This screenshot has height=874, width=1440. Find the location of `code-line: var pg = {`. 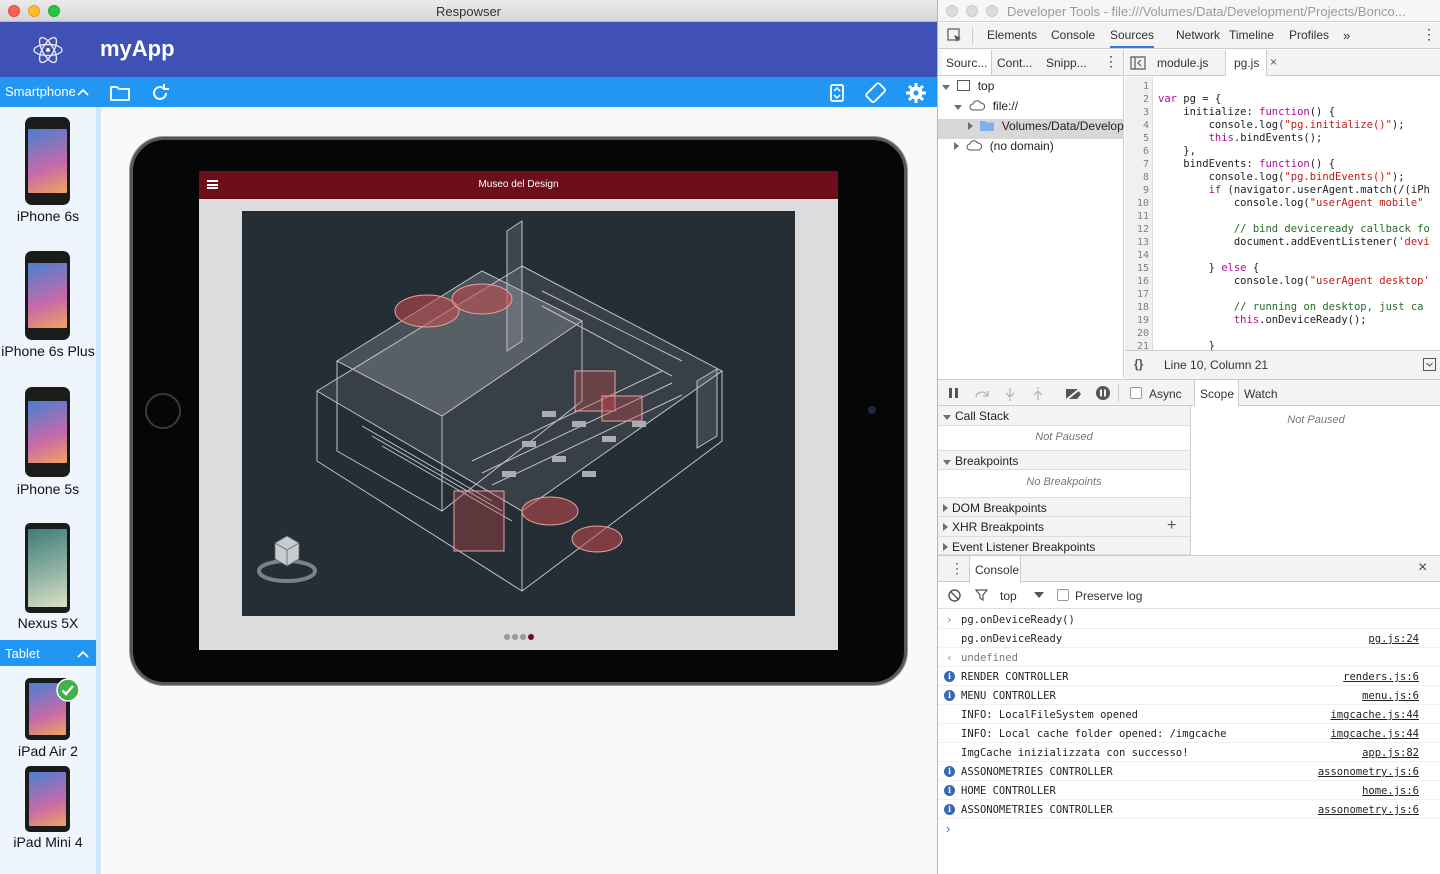

code-line: var pg = { is located at coordinates (1189, 99).